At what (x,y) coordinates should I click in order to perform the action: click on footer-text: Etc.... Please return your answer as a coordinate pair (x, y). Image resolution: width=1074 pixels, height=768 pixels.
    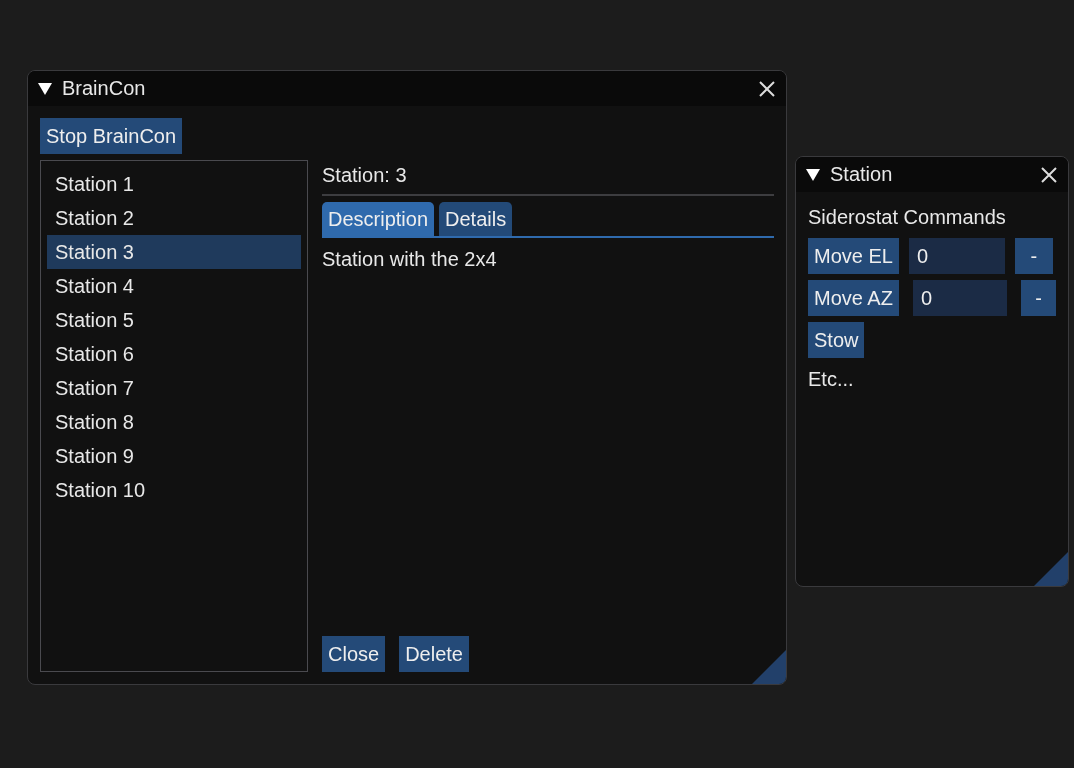
    Looking at the image, I should click on (831, 379).